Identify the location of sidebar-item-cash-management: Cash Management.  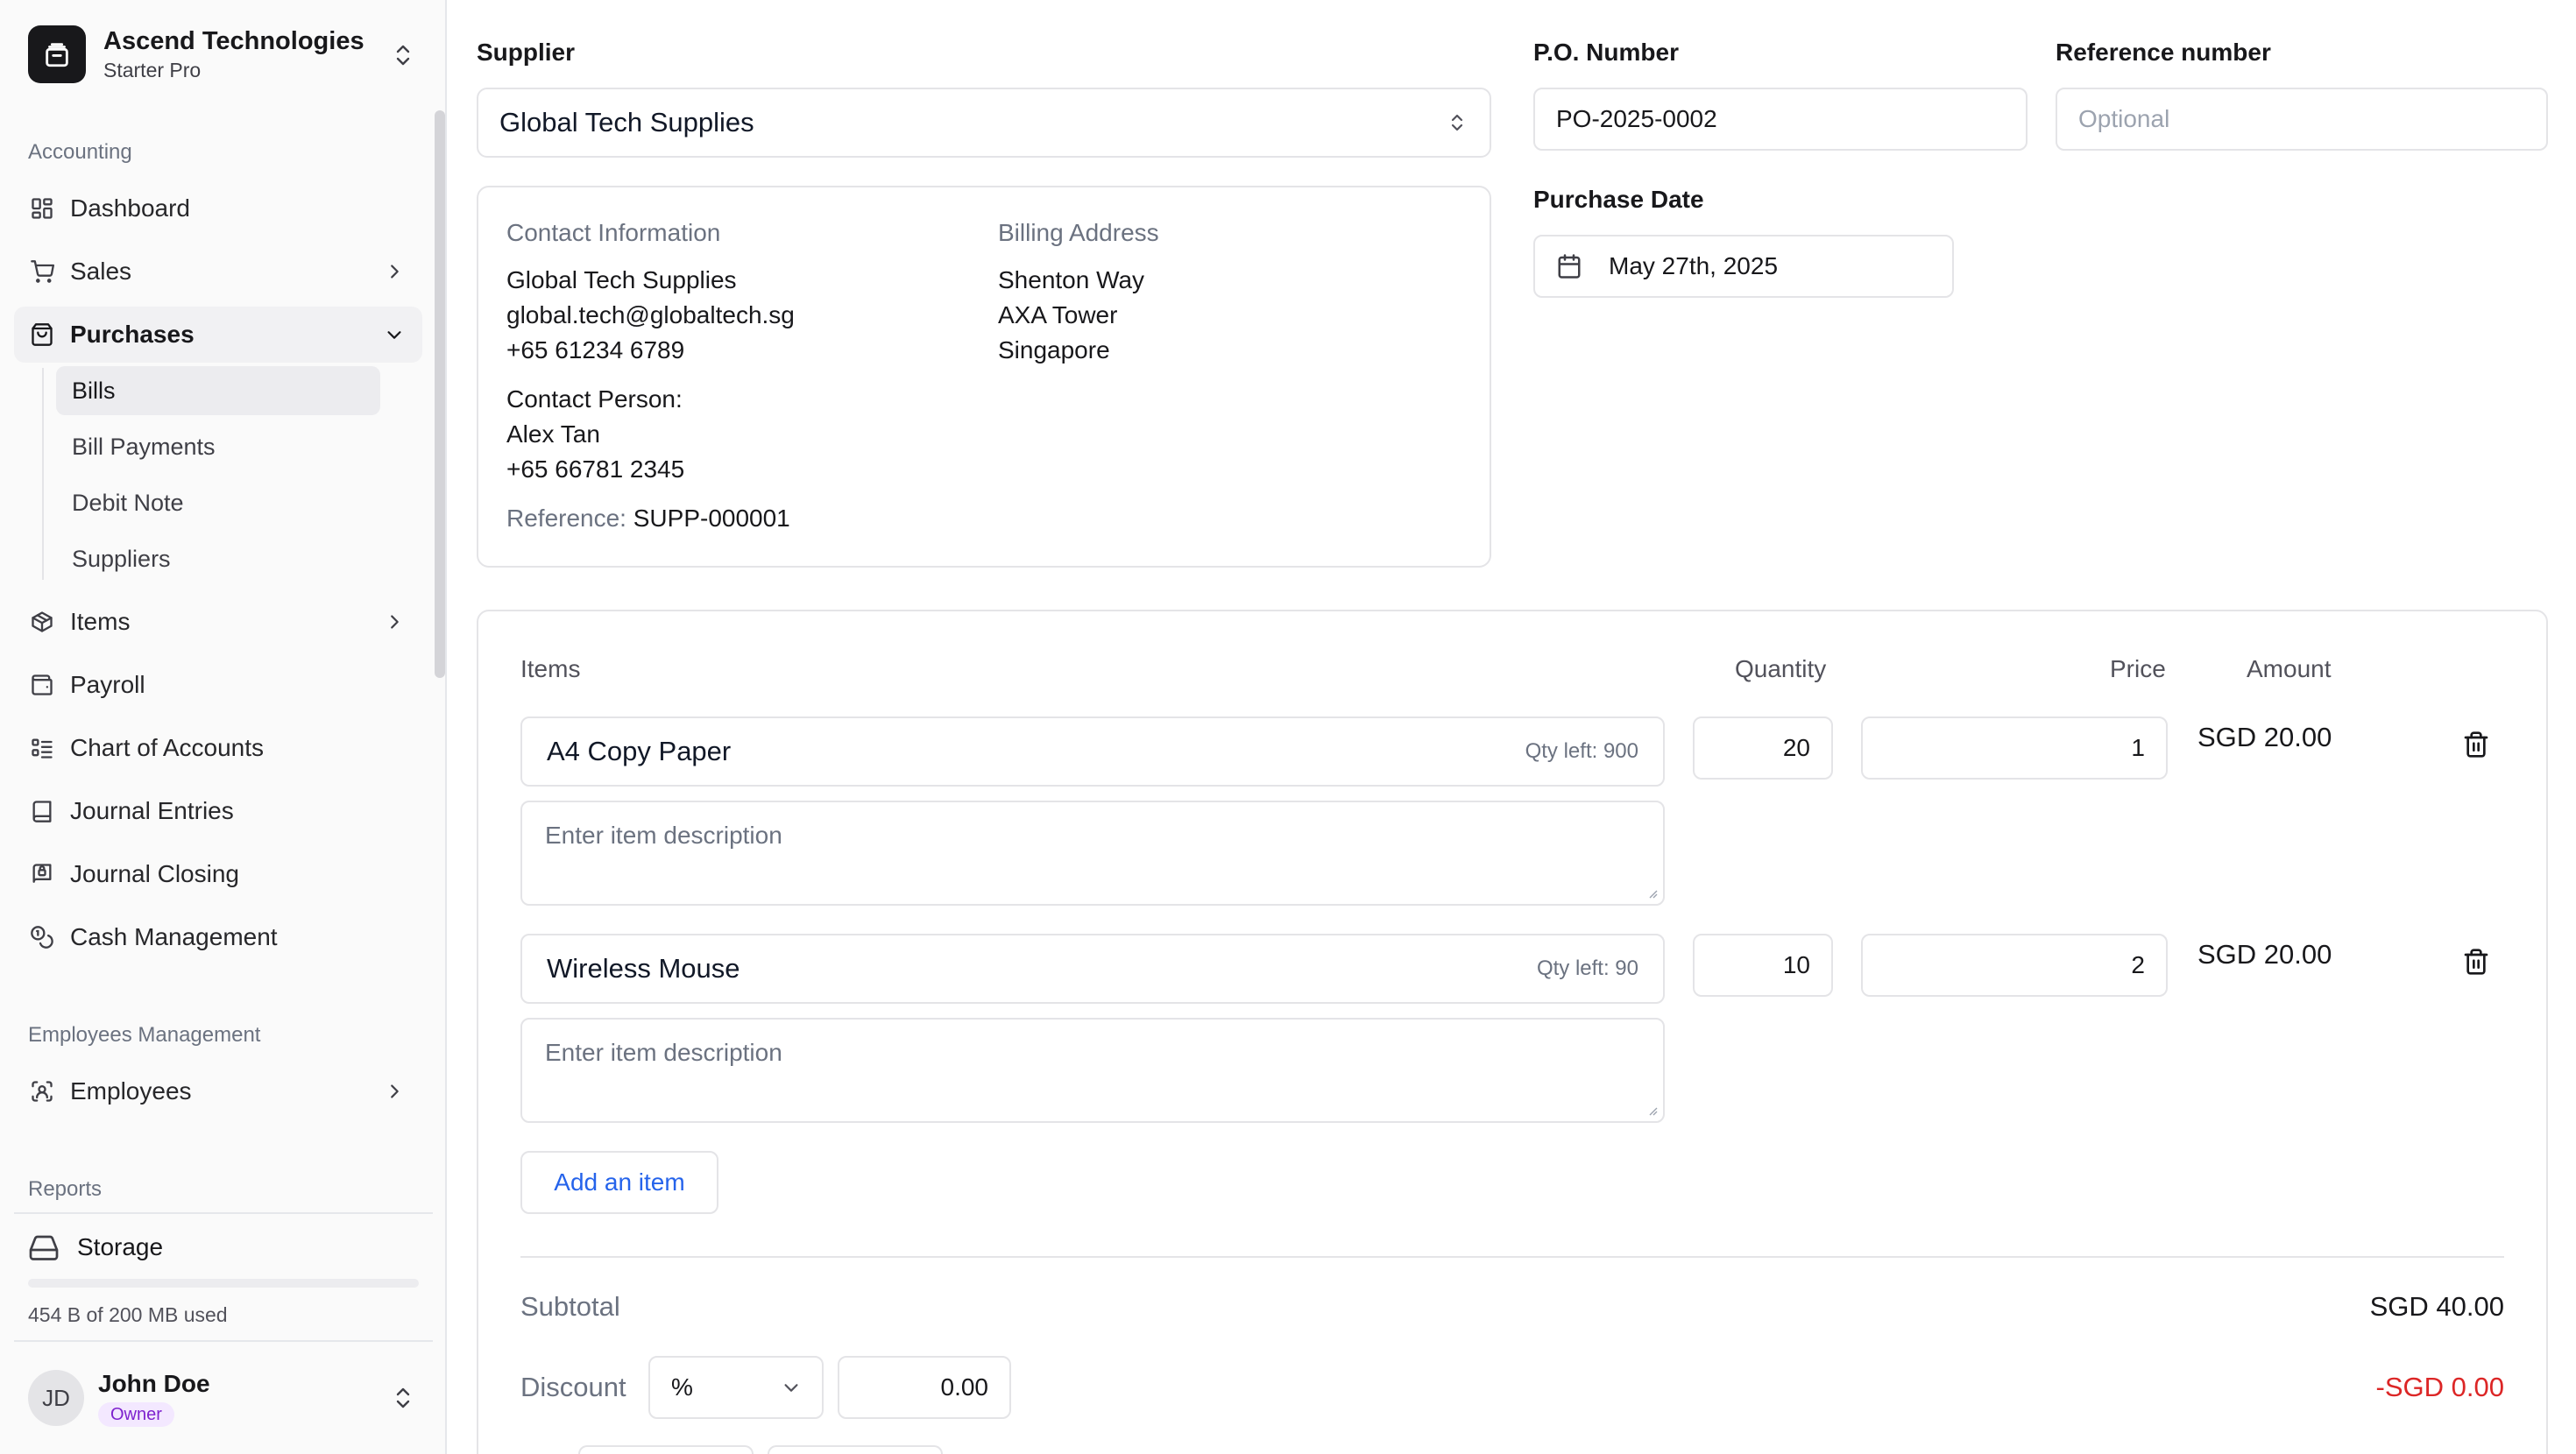
(218, 937).